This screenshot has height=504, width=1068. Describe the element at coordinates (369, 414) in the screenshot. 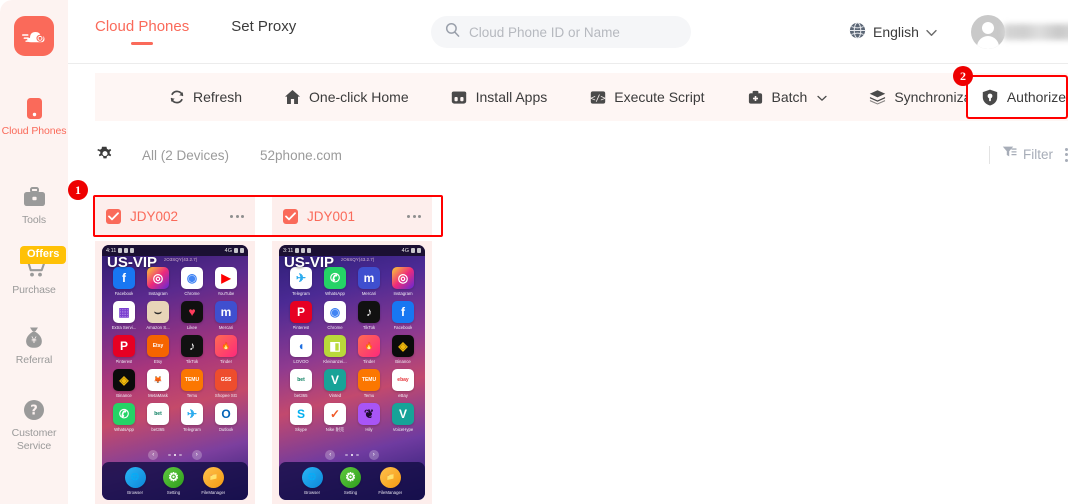

I see `app-icon: ❦` at that location.